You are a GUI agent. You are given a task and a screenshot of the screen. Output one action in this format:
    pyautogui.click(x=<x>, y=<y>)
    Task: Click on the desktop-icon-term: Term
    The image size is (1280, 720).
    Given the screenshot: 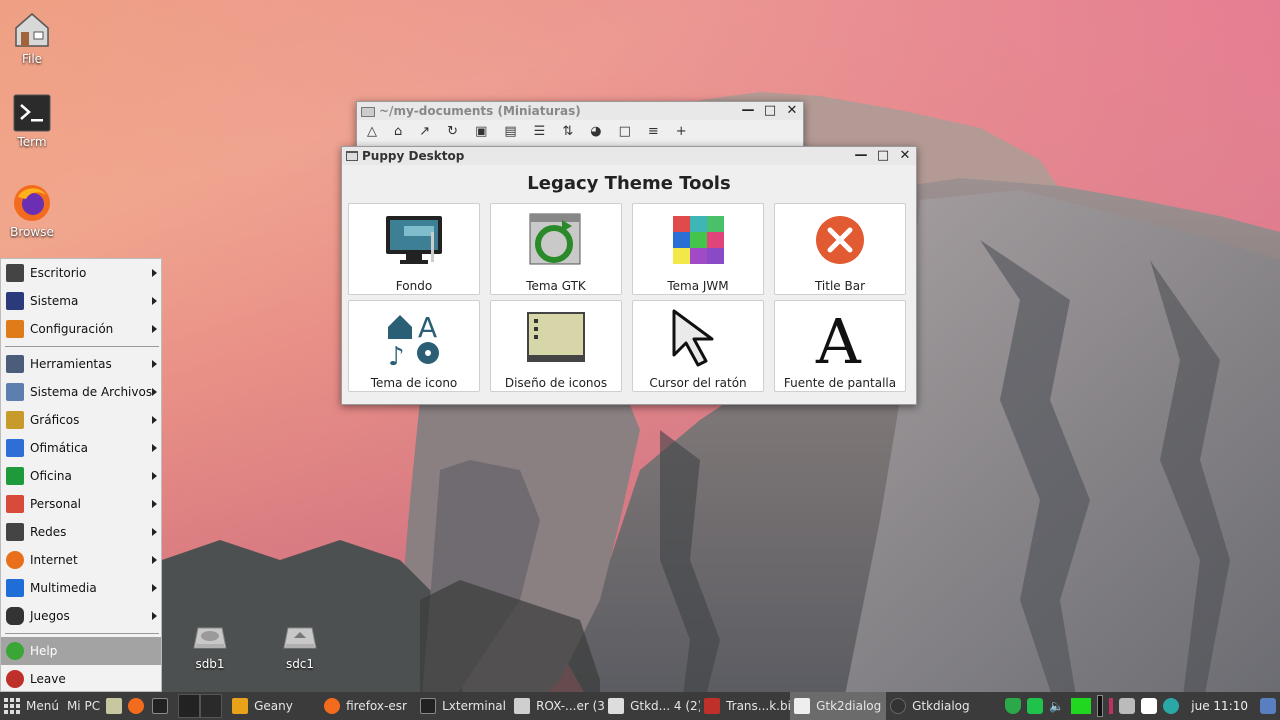 What is the action you would take?
    pyautogui.click(x=32, y=121)
    